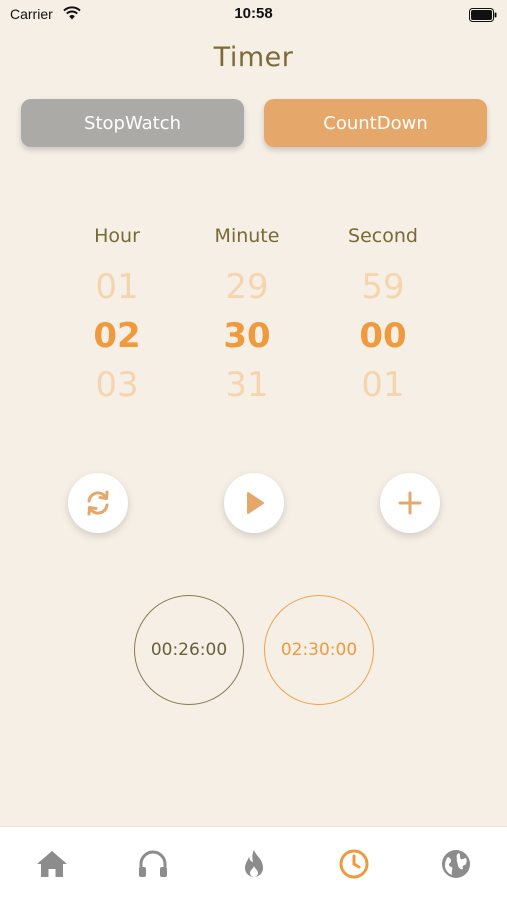 Image resolution: width=507 pixels, height=900 pixels. I want to click on hour-next: 03, so click(117, 385).